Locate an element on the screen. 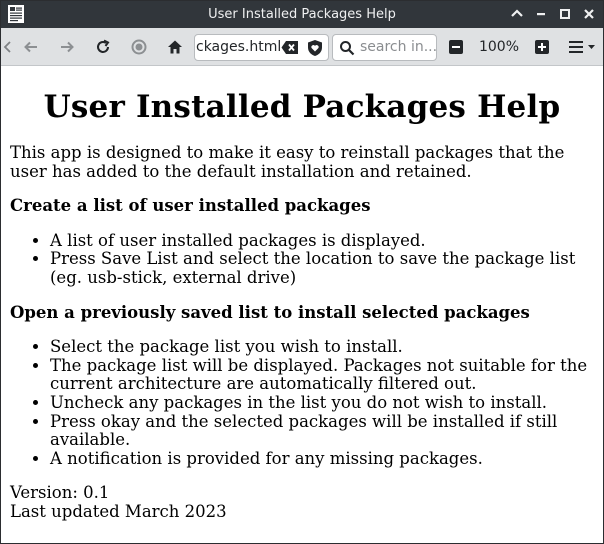 The image size is (604, 544). zoom-in-button is located at coordinates (542, 47).